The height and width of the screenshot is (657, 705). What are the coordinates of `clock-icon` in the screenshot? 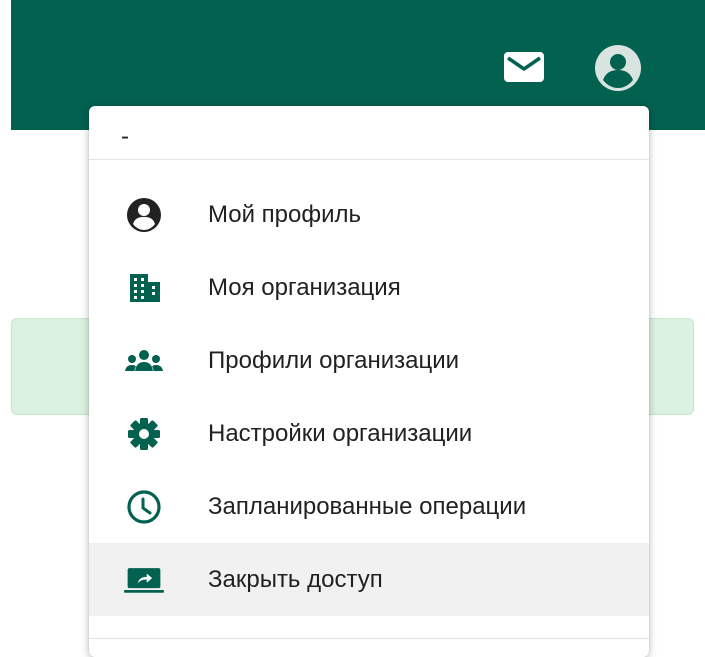 It's located at (144, 507).